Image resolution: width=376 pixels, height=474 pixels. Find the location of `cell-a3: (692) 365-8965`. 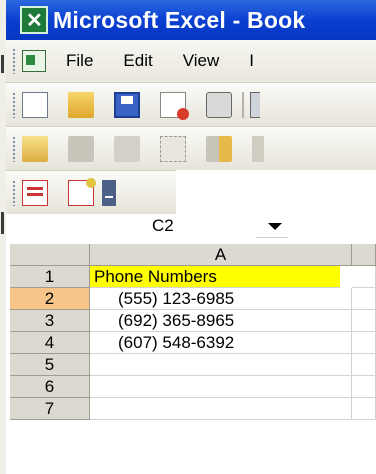

cell-a3: (692) 365-8965 is located at coordinates (221, 321).